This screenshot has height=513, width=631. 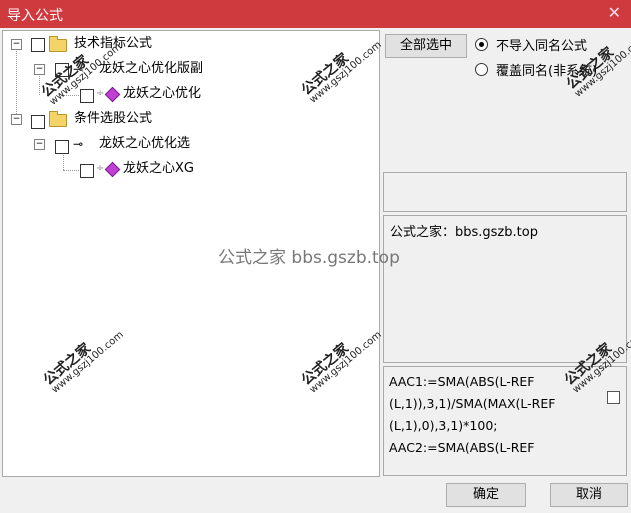 What do you see at coordinates (188, 119) in the screenshot?
I see `tree-node-screen-formulas: − 条件选股公式` at bounding box center [188, 119].